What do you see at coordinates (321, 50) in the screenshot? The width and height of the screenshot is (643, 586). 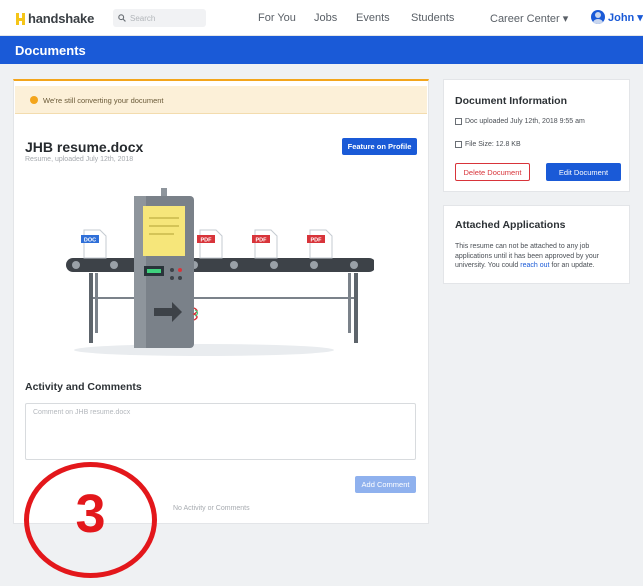 I see `page-header: Documents` at bounding box center [321, 50].